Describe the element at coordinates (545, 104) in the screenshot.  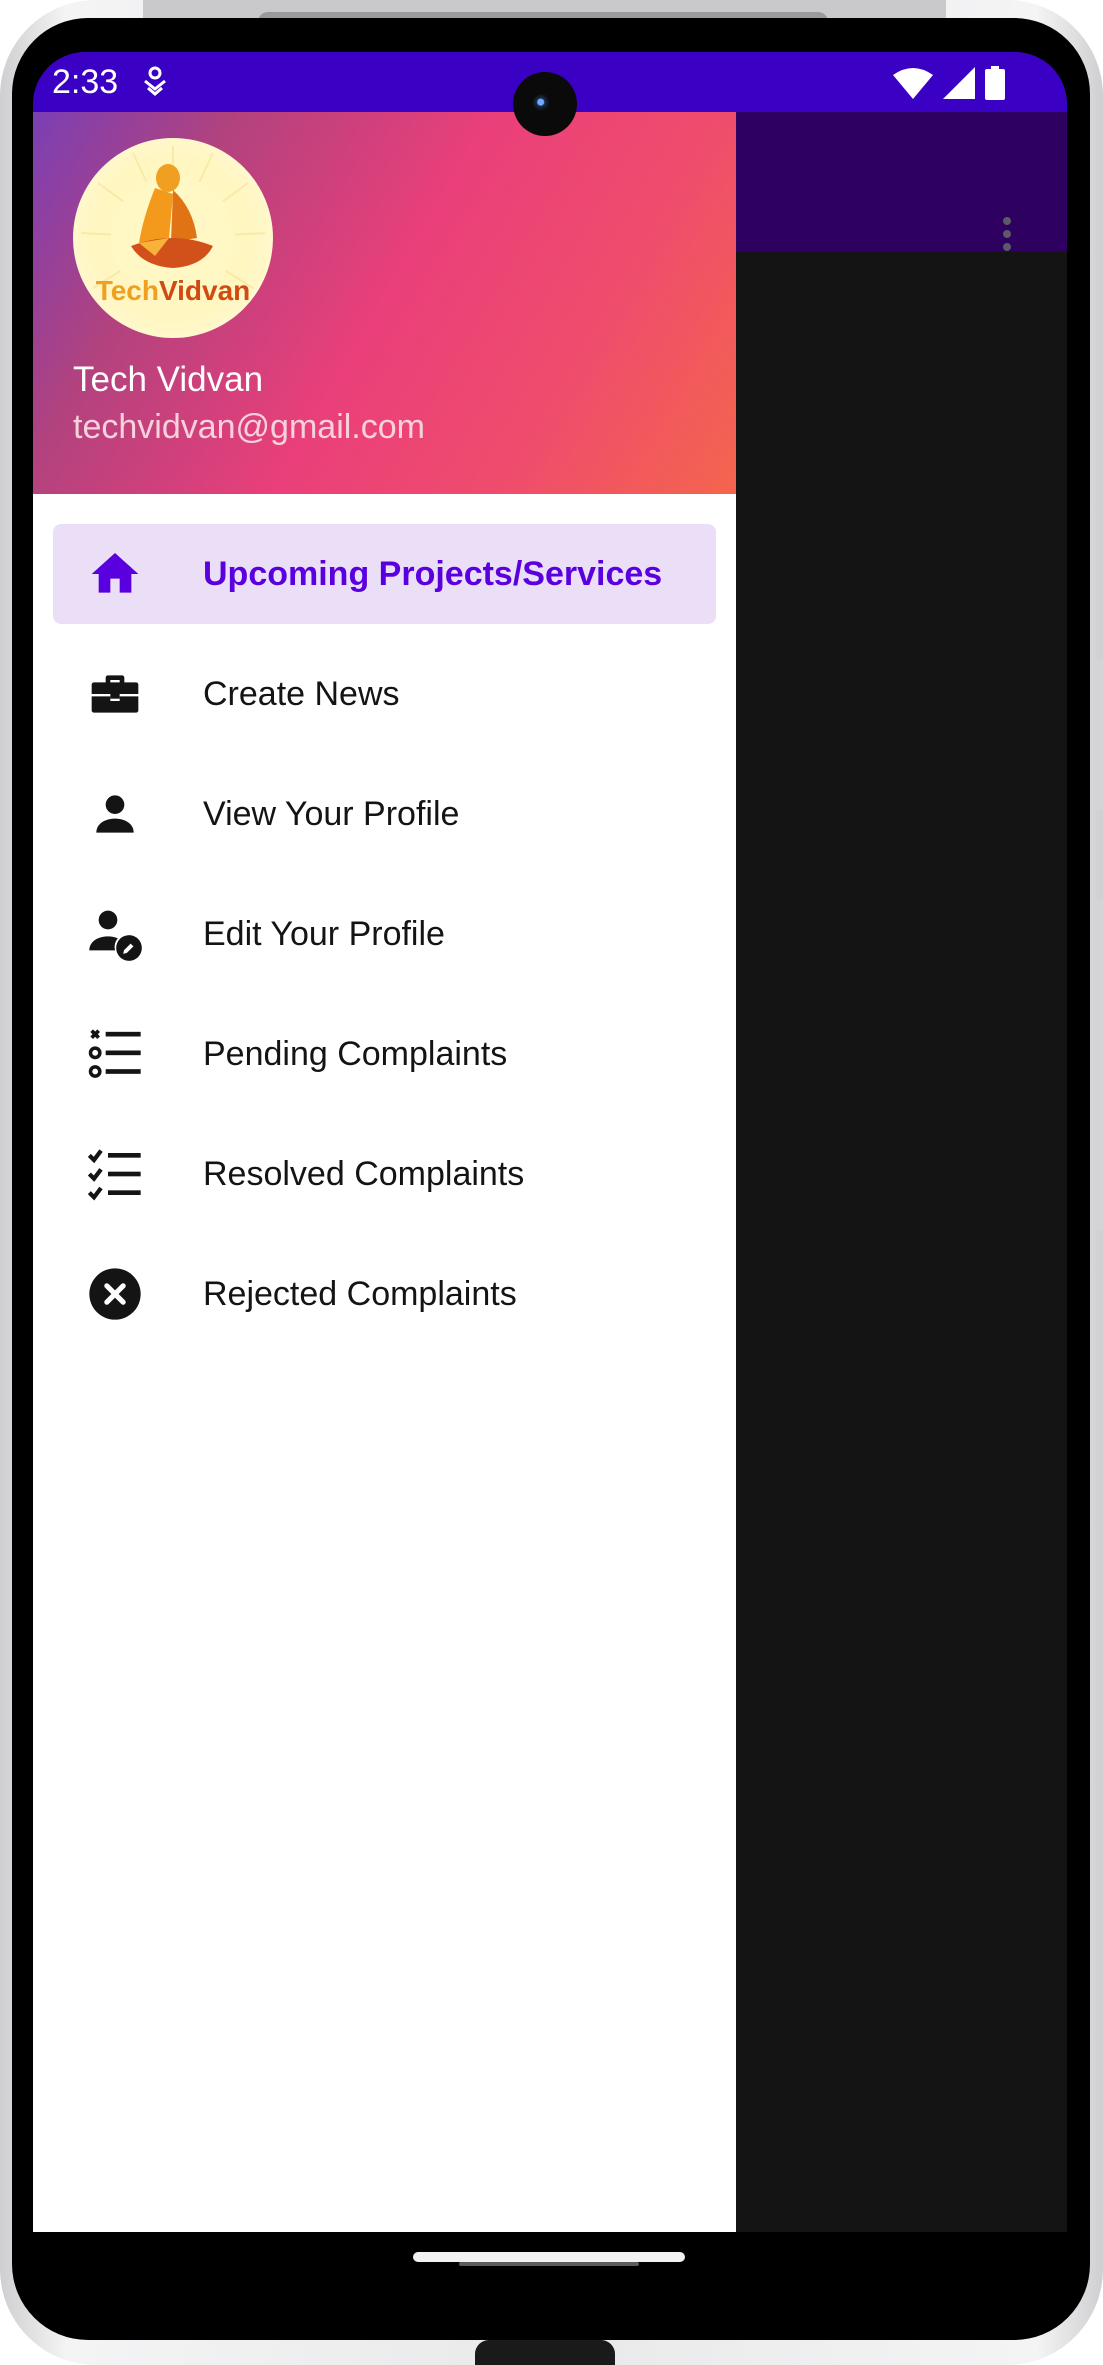
I see `front-camera` at that location.